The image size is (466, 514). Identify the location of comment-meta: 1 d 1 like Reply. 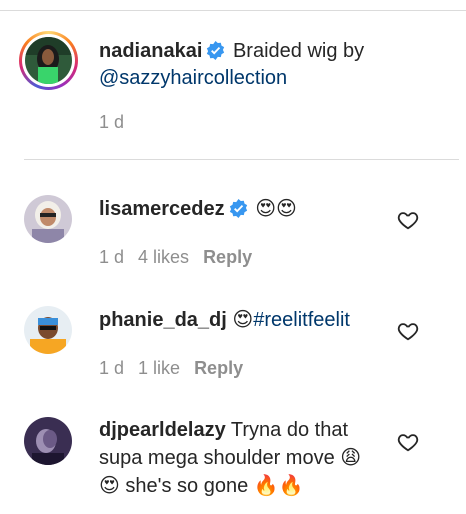
(178, 368).